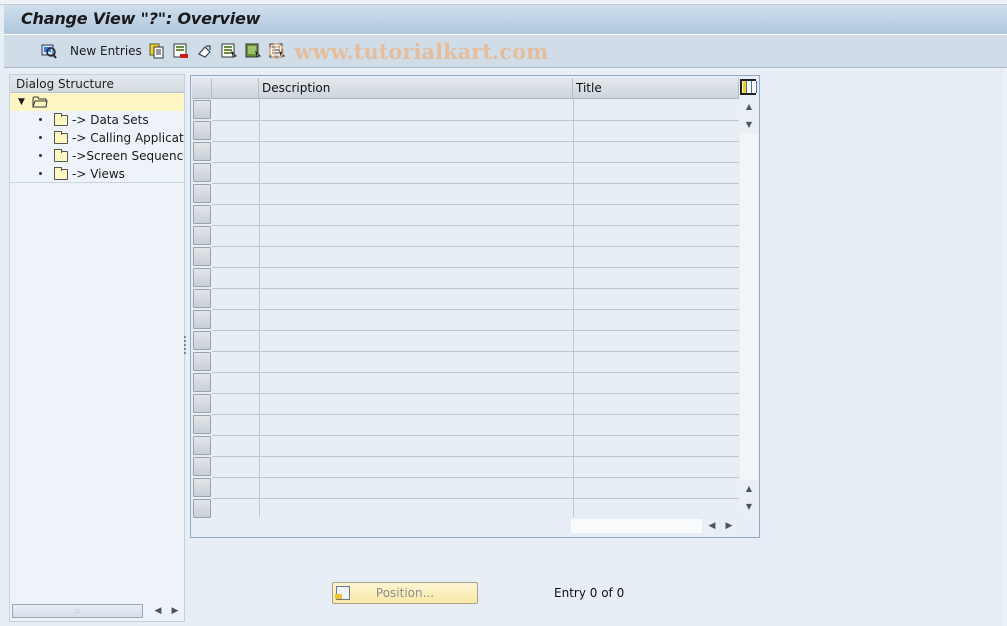 This screenshot has height=626, width=1007. I want to click on table-horizontal-scrollbar, so click(636, 526).